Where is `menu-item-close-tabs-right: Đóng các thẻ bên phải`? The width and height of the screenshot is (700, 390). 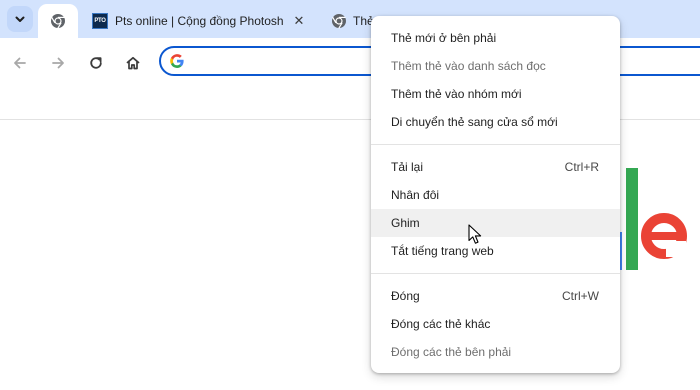 menu-item-close-tabs-right: Đóng các thẻ bên phải is located at coordinates (495, 352).